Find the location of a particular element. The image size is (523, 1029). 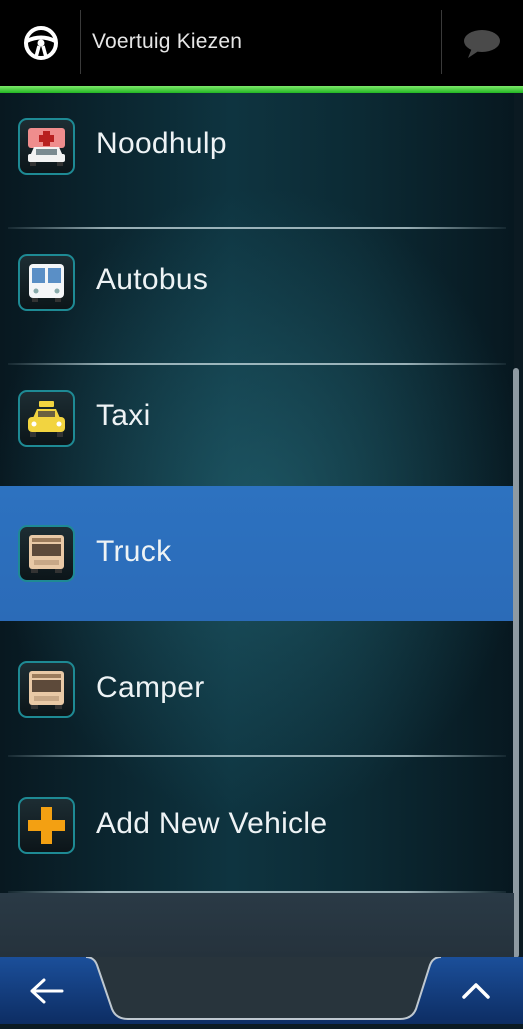

list-empty-area is located at coordinates (257, 925).